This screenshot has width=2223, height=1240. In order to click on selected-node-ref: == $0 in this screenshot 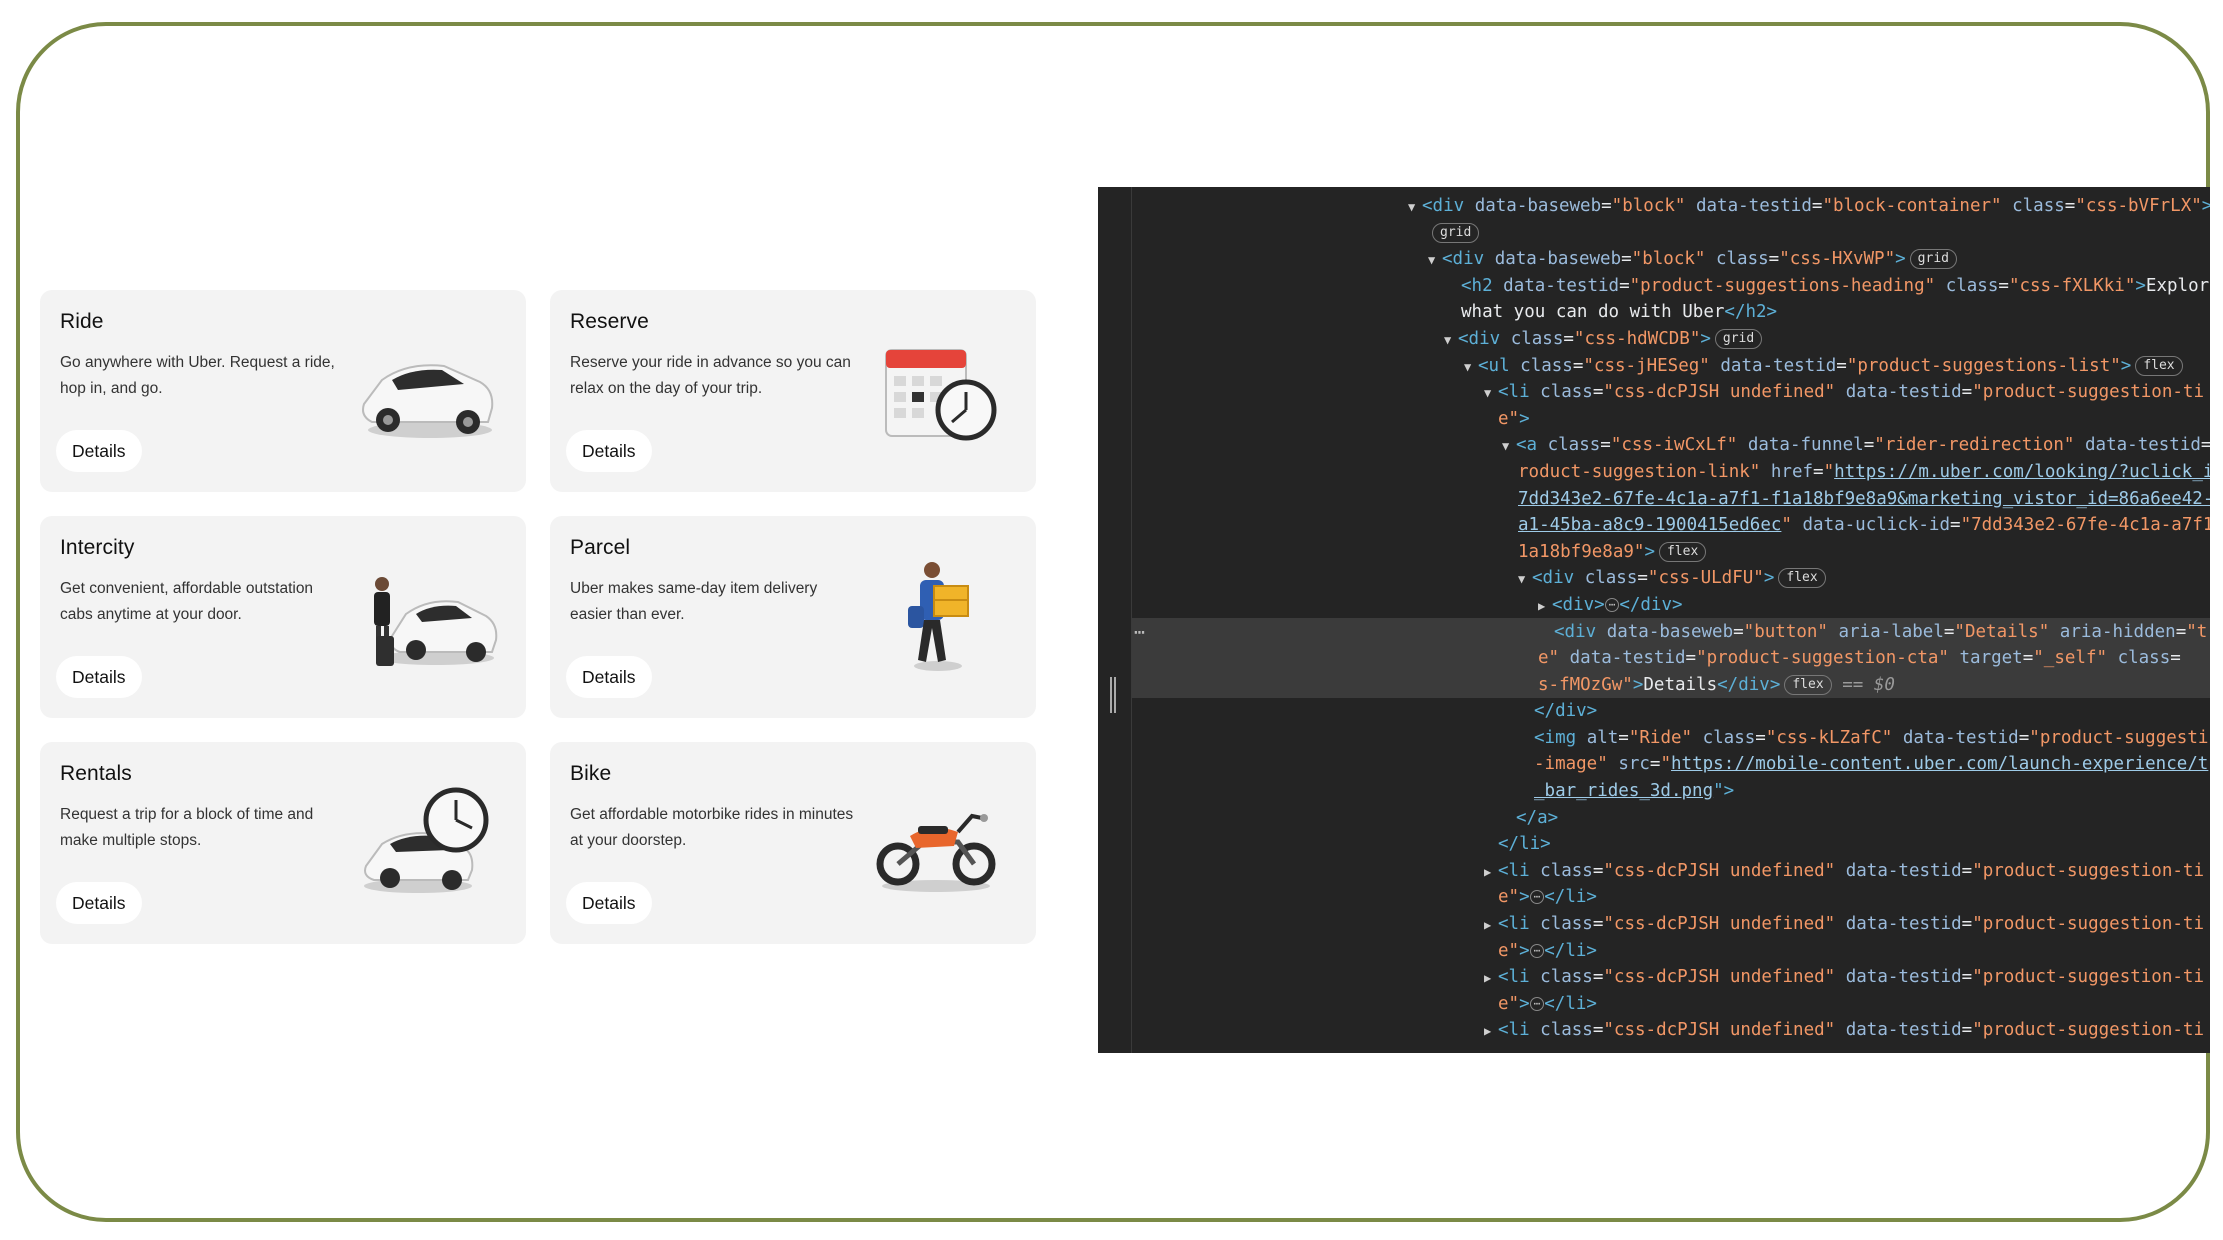, I will do `click(1868, 684)`.